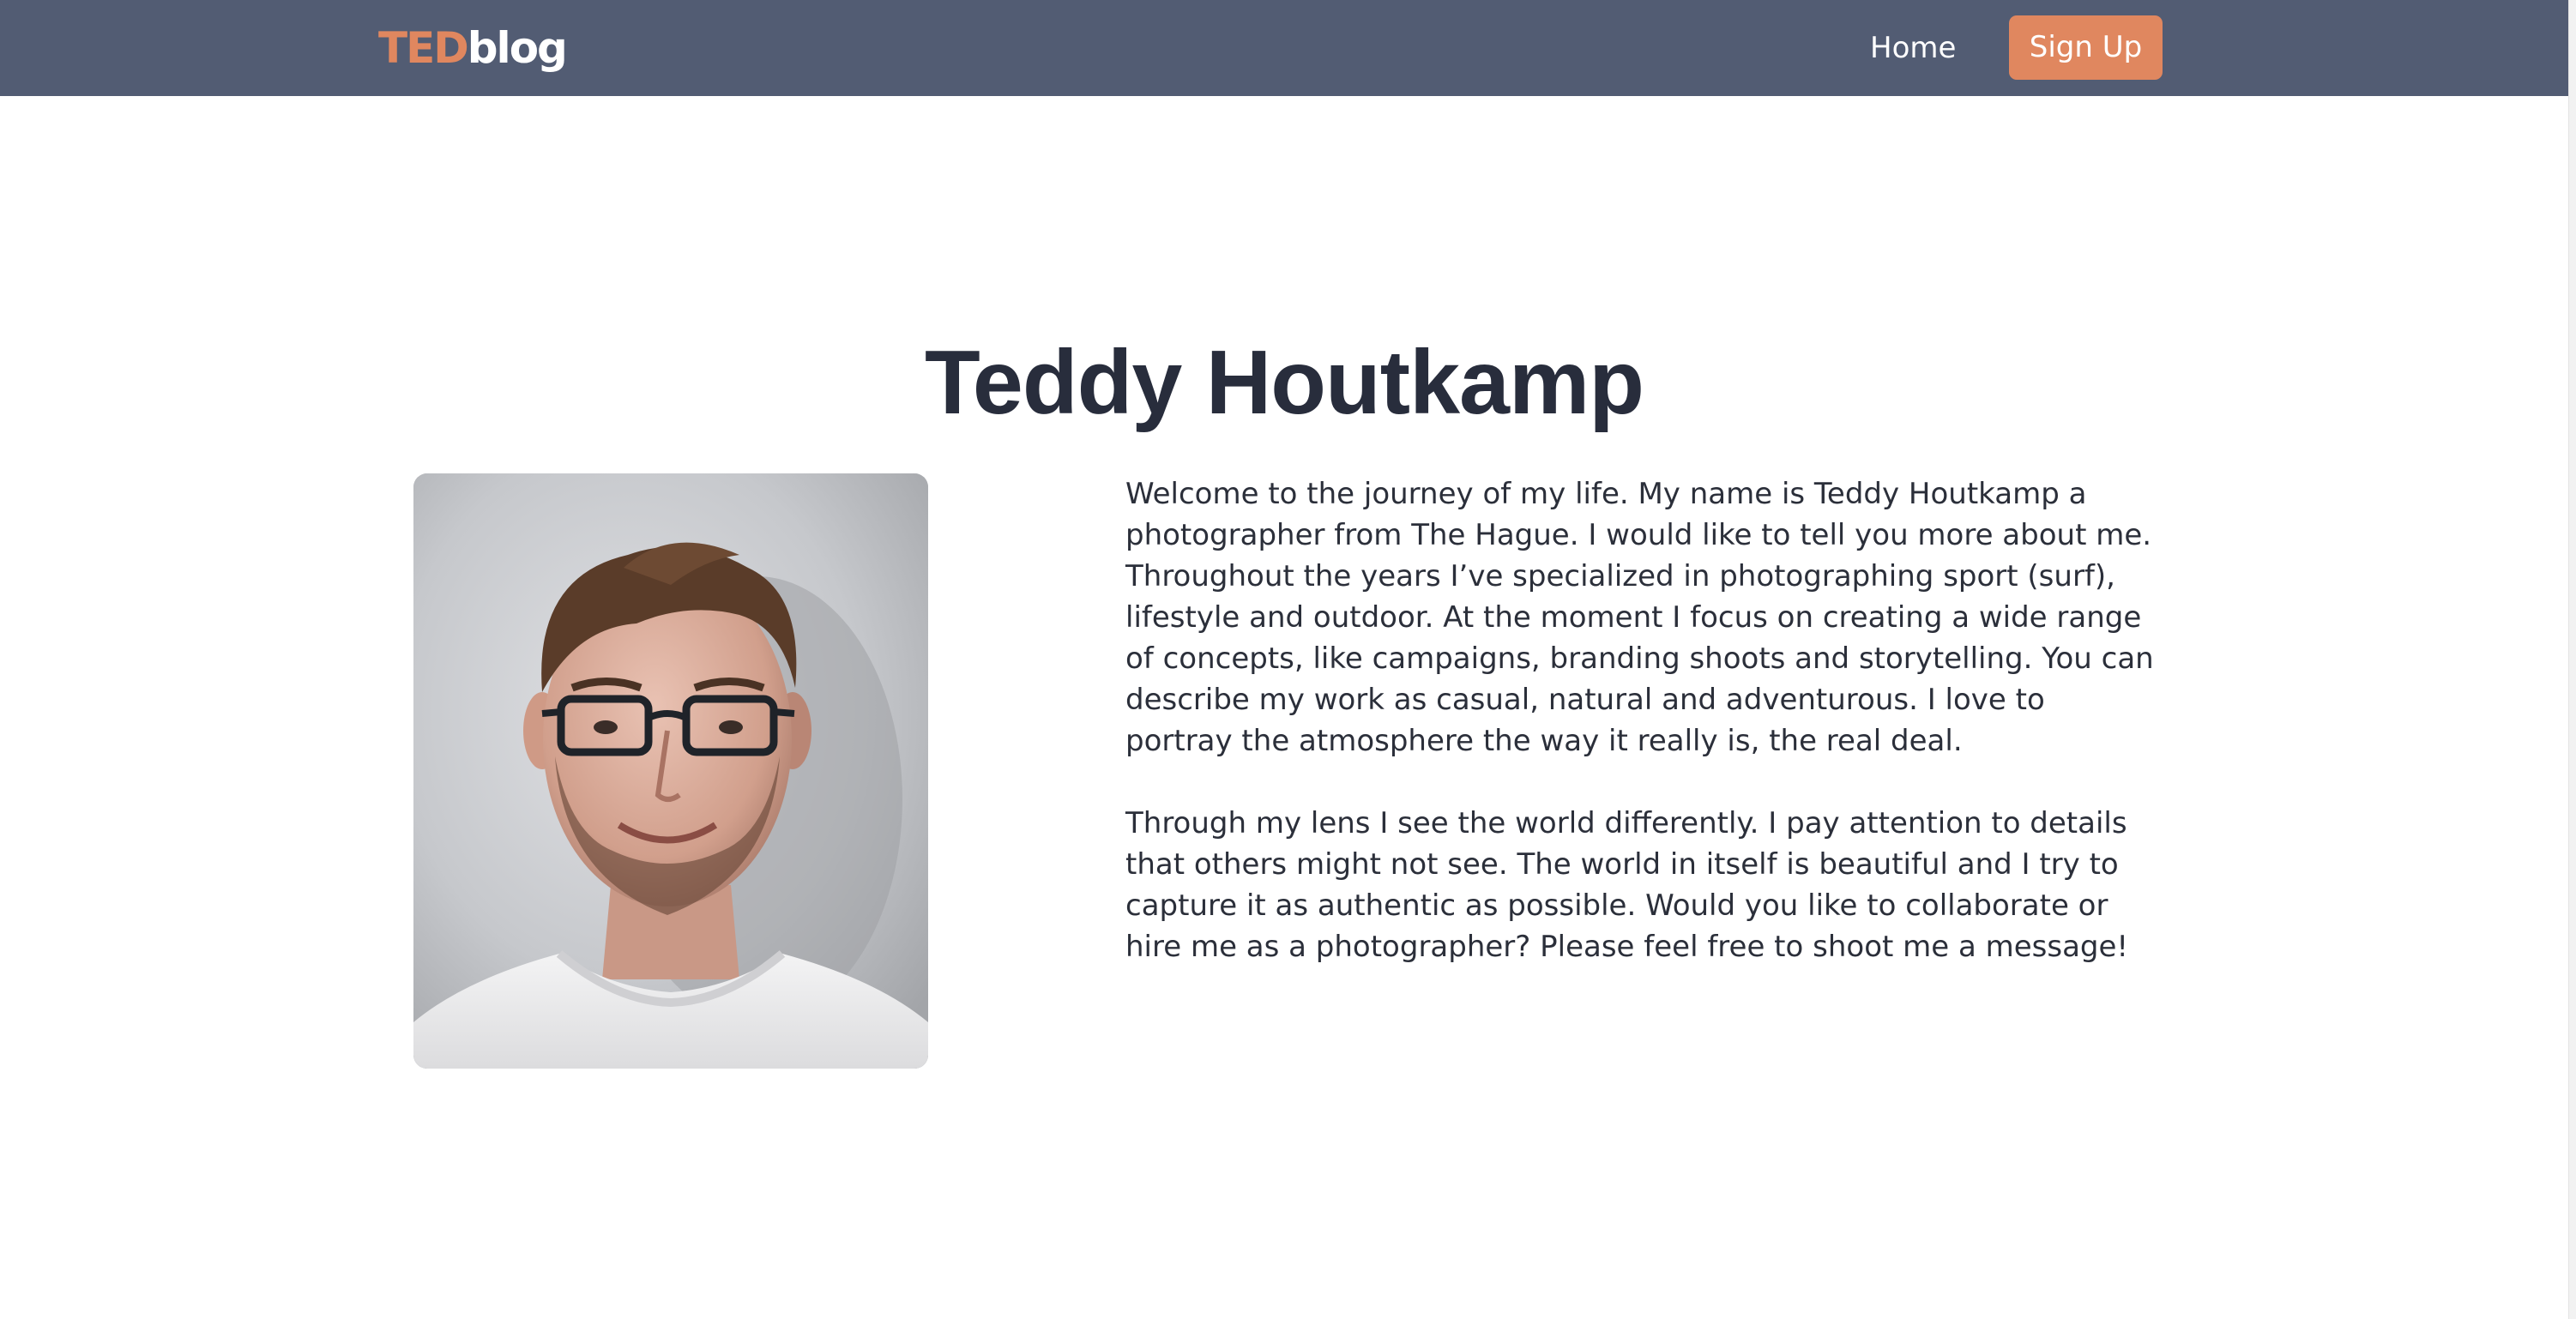  What do you see at coordinates (423, 48) in the screenshot?
I see `logo-ted-text: TED` at bounding box center [423, 48].